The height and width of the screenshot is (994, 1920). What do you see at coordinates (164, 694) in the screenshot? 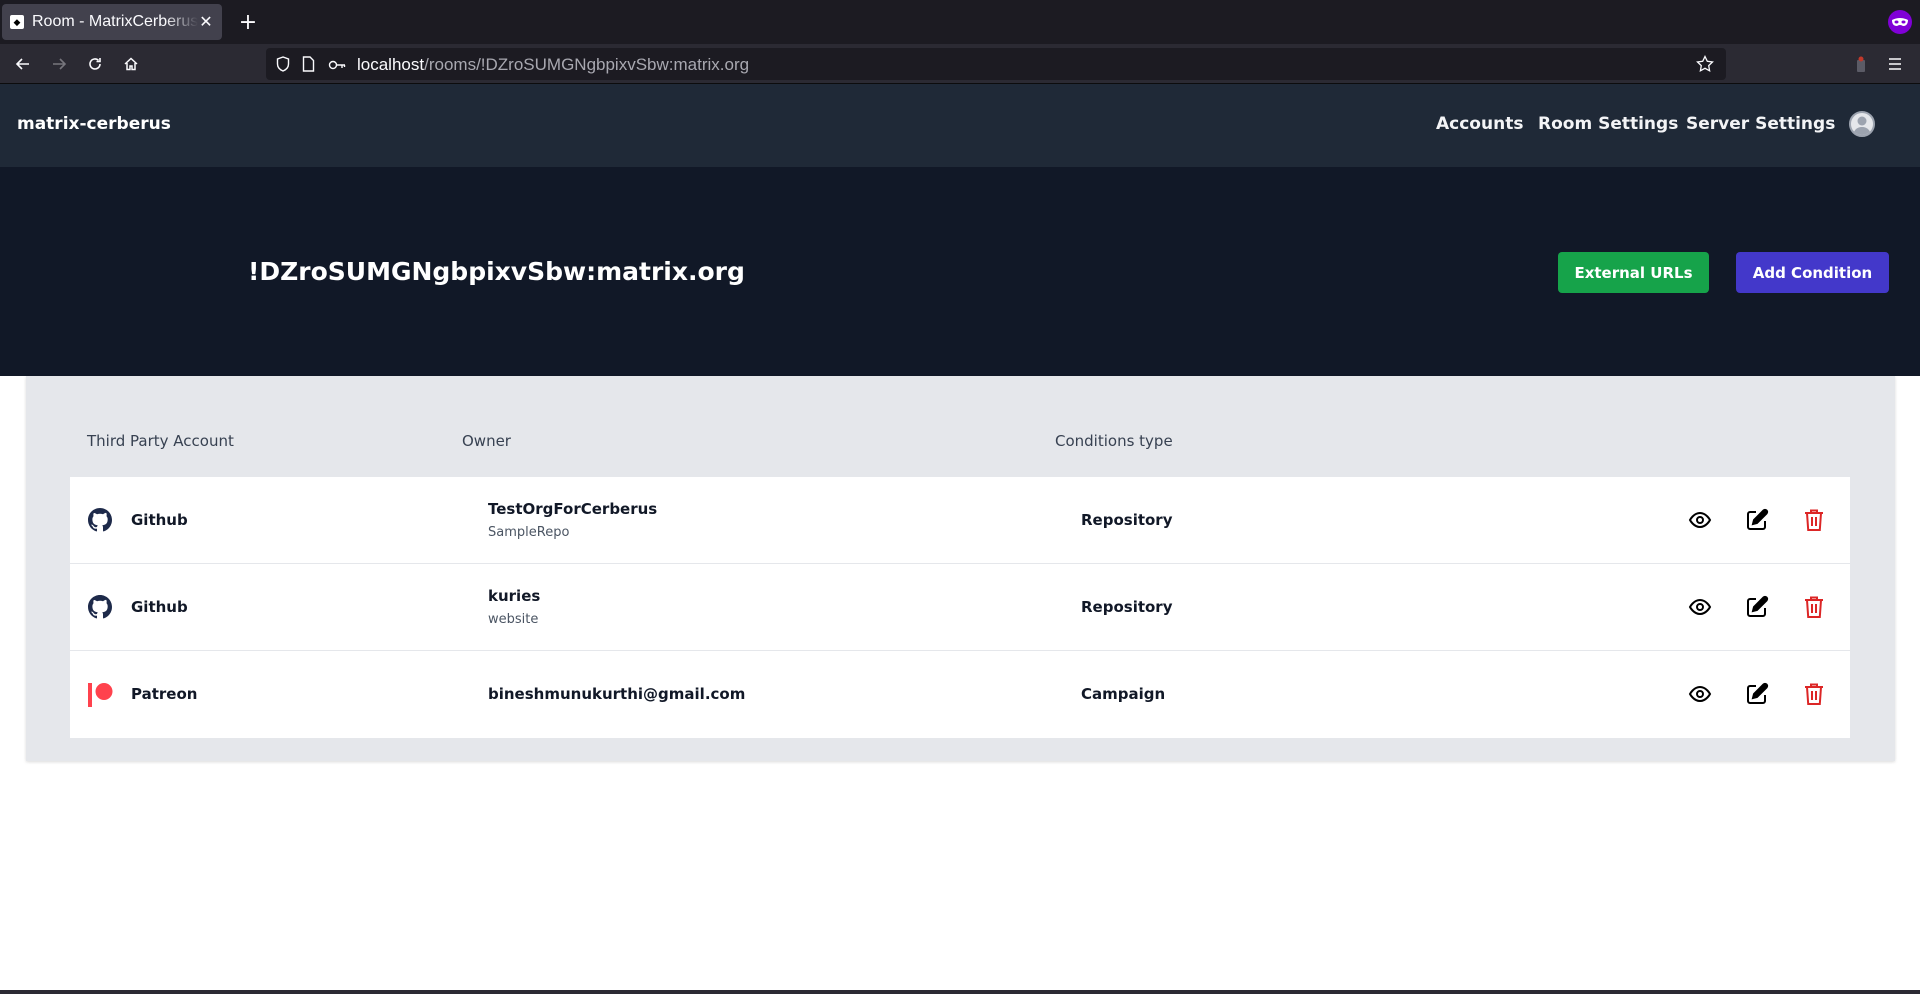
I see `provider-name: Patreon` at bounding box center [164, 694].